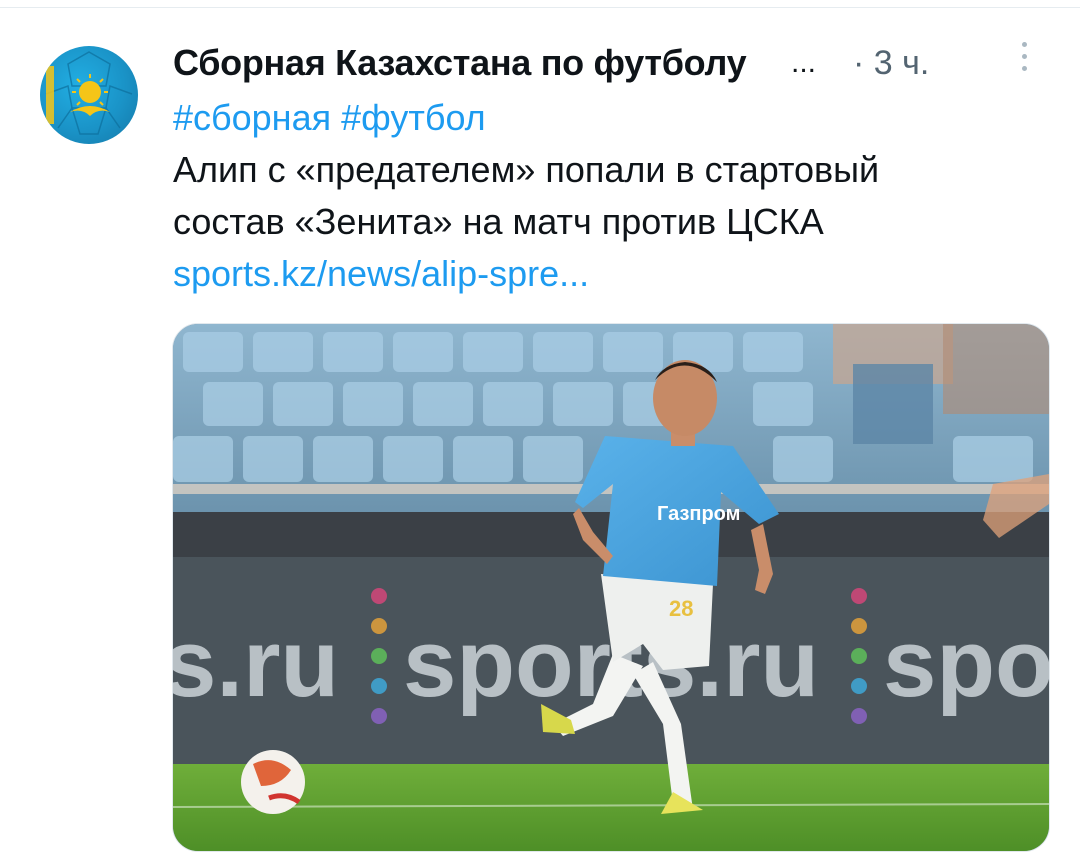 This screenshot has height=868, width=1080. Describe the element at coordinates (603, 118) in the screenshot. I see `hashtag-line: #сборная #футбол` at that location.